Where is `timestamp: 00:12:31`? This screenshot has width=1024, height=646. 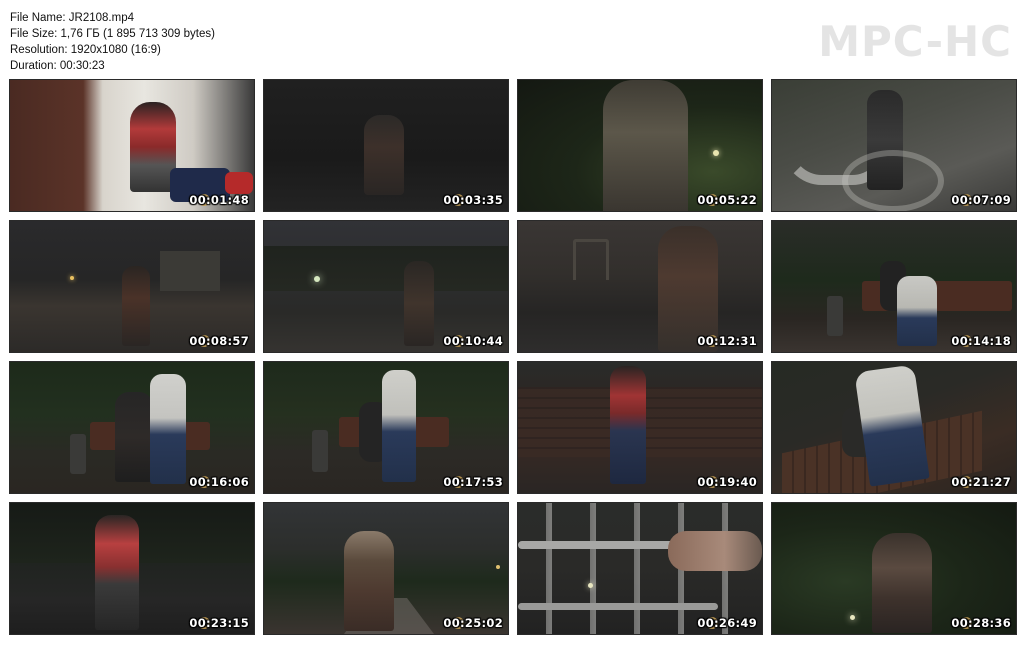
timestamp: 00:12:31 is located at coordinates (727, 341).